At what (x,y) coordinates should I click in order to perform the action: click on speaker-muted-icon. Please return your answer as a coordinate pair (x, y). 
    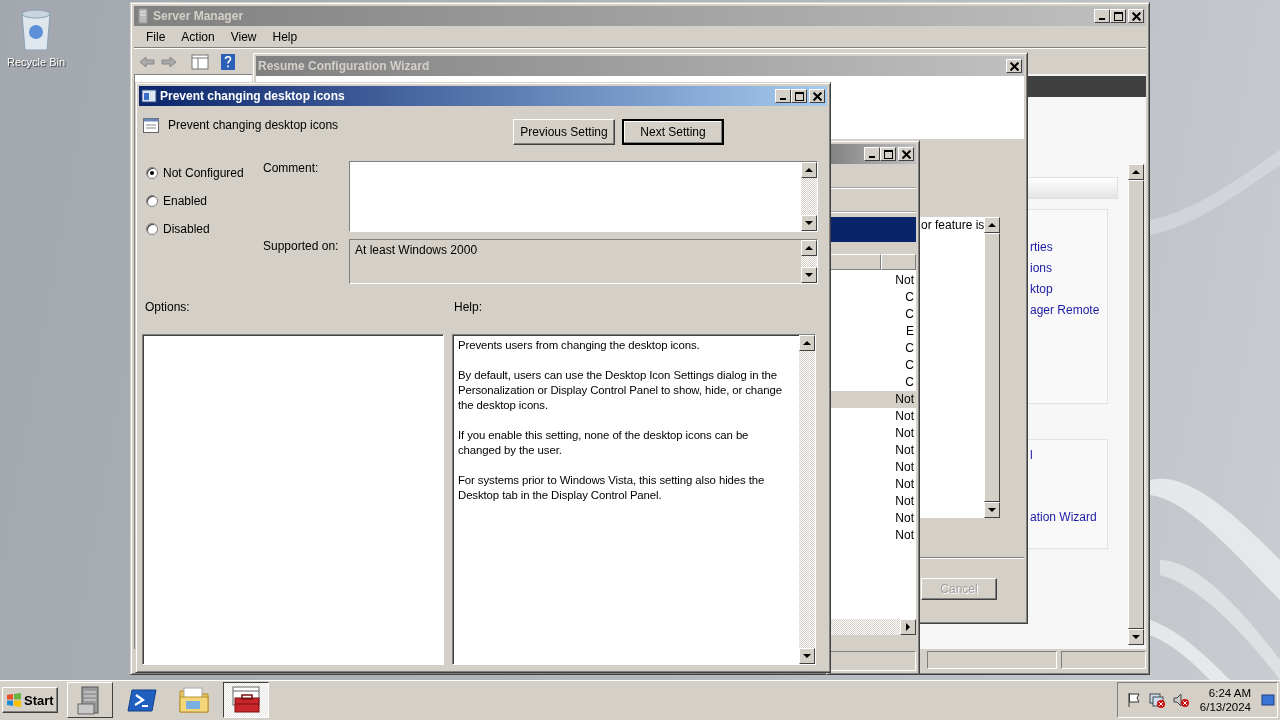
    Looking at the image, I should click on (1180, 700).